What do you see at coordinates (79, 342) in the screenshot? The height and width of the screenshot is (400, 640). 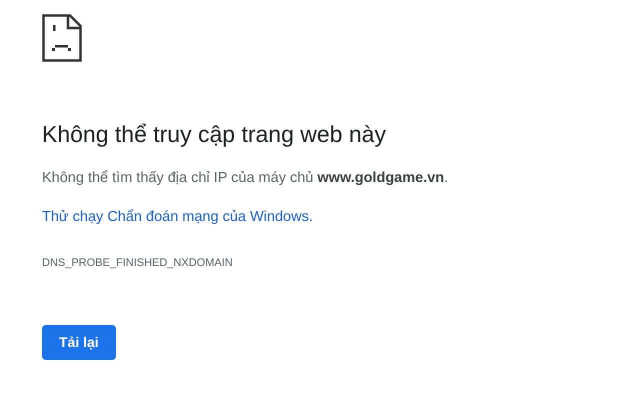 I see `reload-button: Tải lại` at bounding box center [79, 342].